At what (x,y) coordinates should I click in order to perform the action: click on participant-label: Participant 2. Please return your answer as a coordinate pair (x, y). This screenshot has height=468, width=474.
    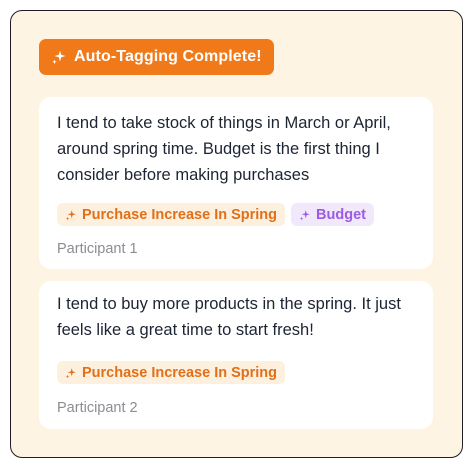
    Looking at the image, I should click on (97, 408).